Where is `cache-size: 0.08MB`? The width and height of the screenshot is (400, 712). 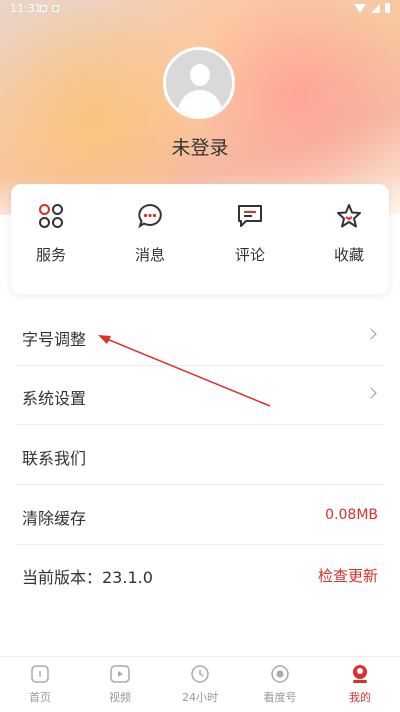 cache-size: 0.08MB is located at coordinates (351, 515).